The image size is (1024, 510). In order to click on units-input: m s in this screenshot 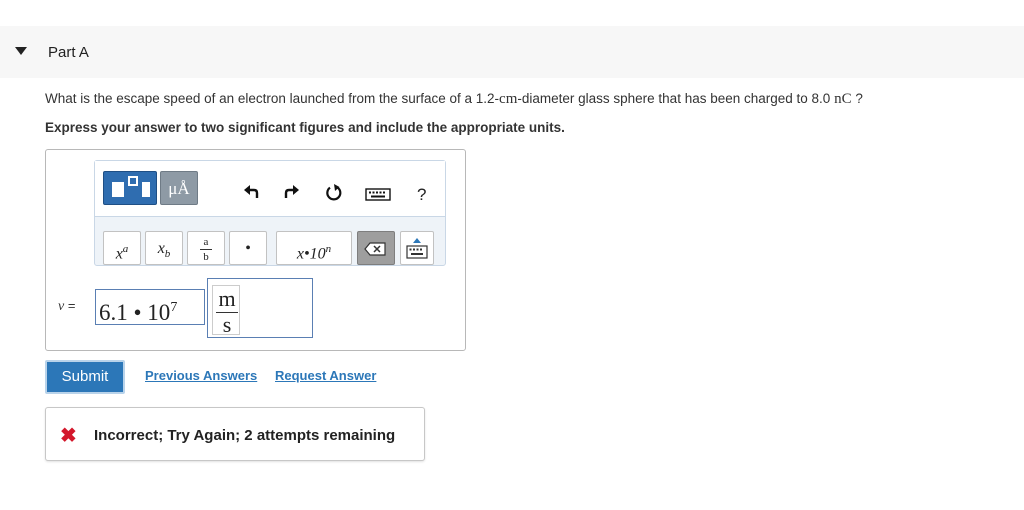, I will do `click(260, 308)`.